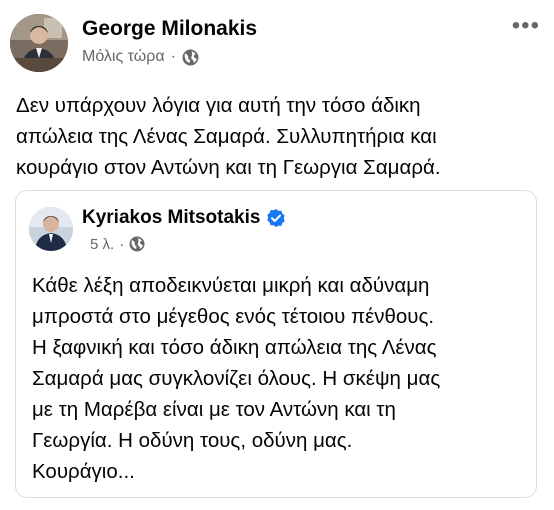 This screenshot has height=510, width=554. I want to click on more-options-button: •••, so click(526, 26).